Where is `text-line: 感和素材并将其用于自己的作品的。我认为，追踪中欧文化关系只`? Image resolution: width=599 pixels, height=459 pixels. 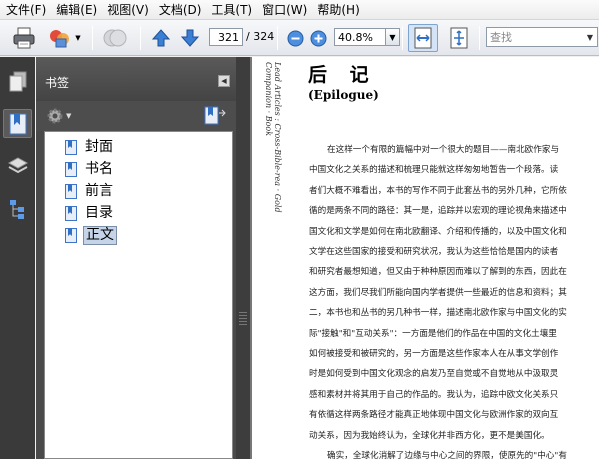 text-line: 感和素材并将其用于自己的作品的。我认为，追踪中欧文化关系只 is located at coordinates (434, 394).